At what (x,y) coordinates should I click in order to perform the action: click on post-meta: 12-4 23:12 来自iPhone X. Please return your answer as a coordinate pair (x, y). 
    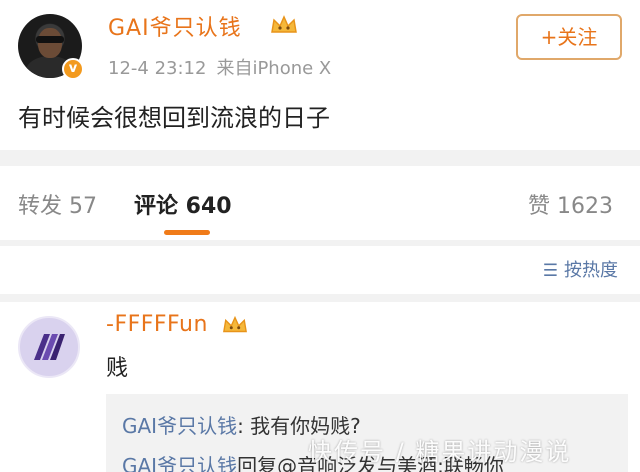
    Looking at the image, I should click on (219, 67).